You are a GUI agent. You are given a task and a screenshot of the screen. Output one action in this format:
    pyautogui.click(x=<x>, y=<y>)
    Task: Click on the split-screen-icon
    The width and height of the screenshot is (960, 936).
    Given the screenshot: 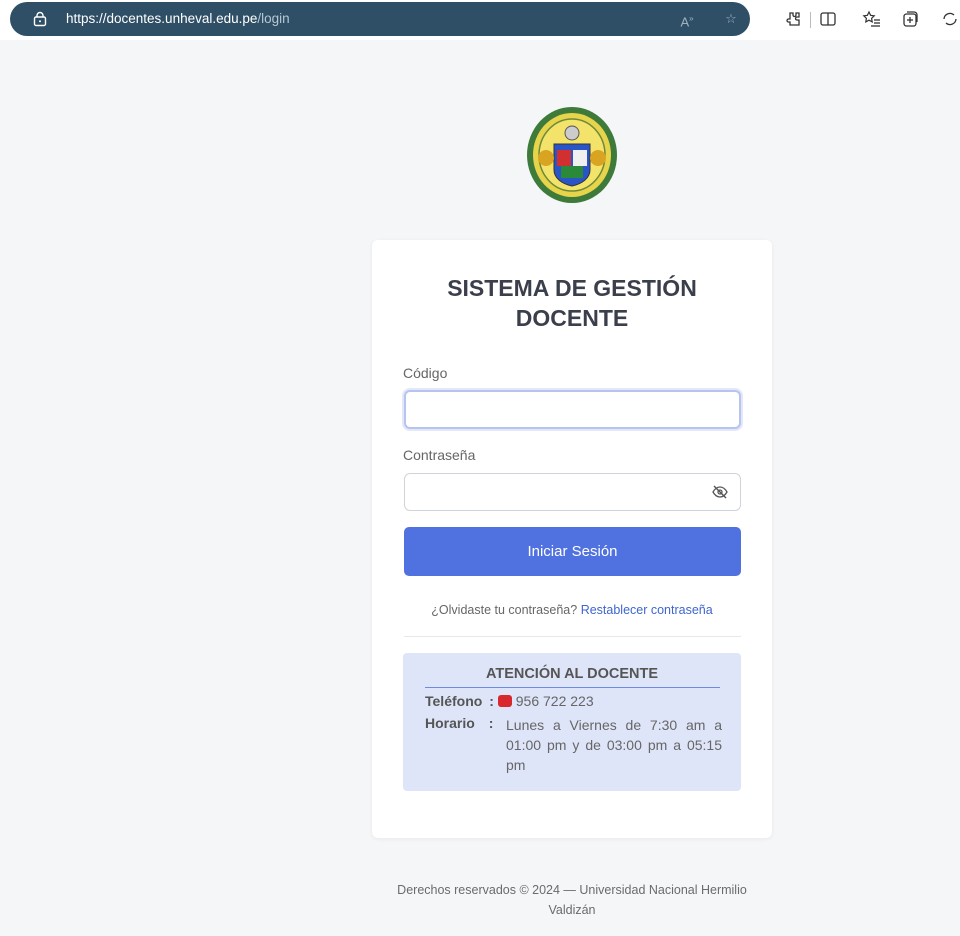 What is the action you would take?
    pyautogui.click(x=828, y=19)
    